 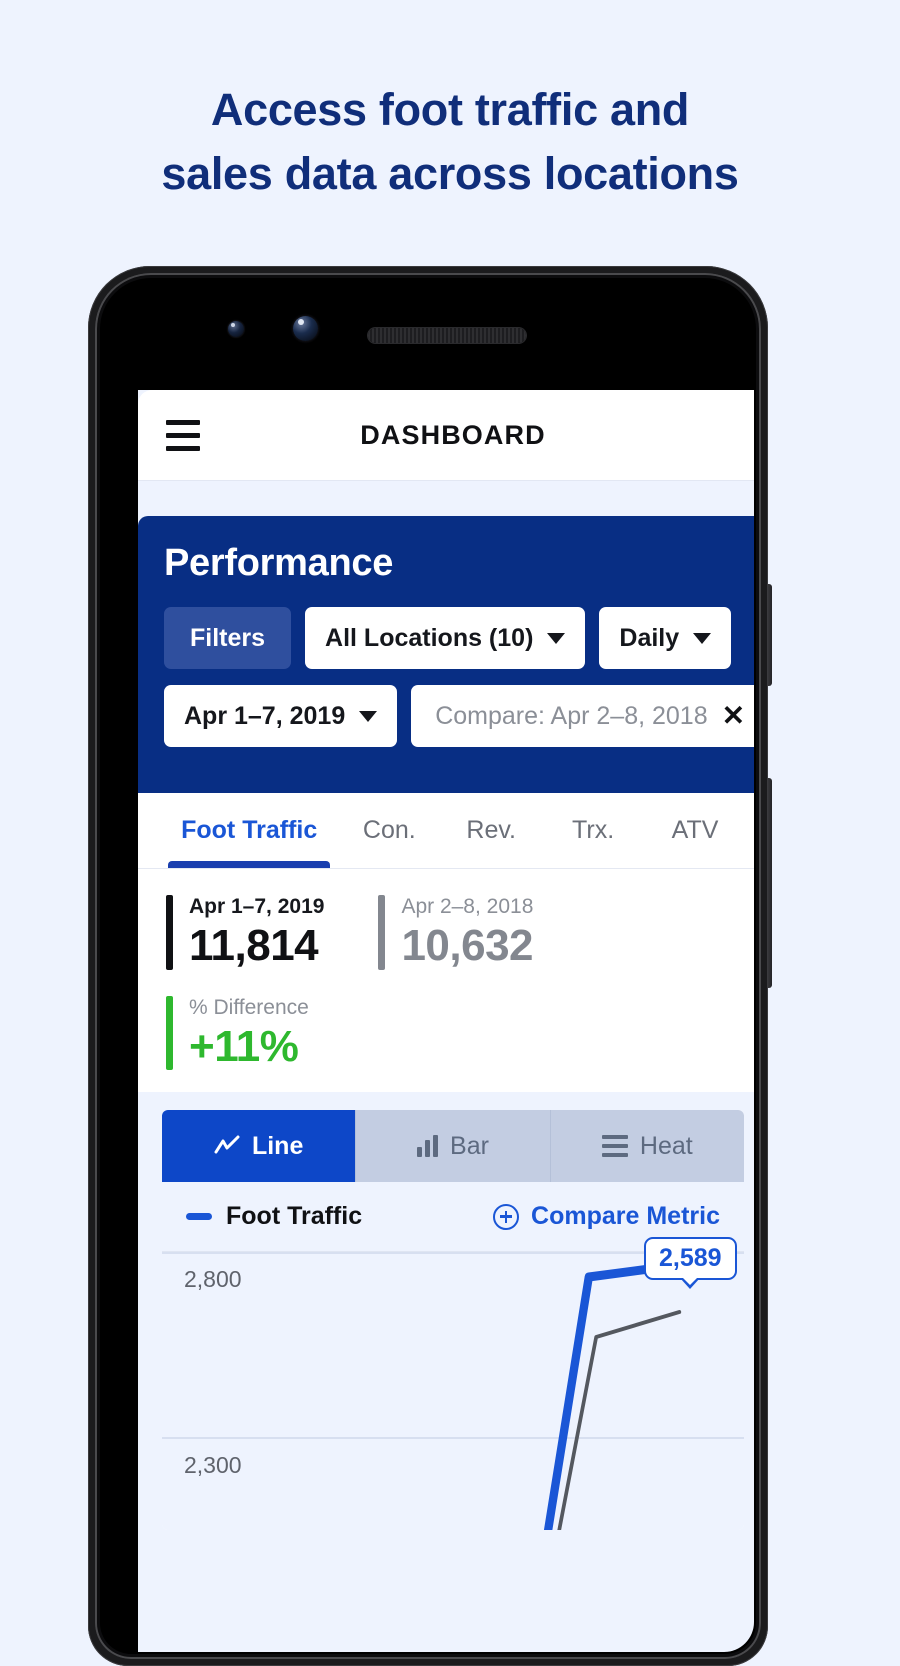 What do you see at coordinates (571, 715) in the screenshot?
I see `compare-period-label: Compare: Apr 2–8, 2018` at bounding box center [571, 715].